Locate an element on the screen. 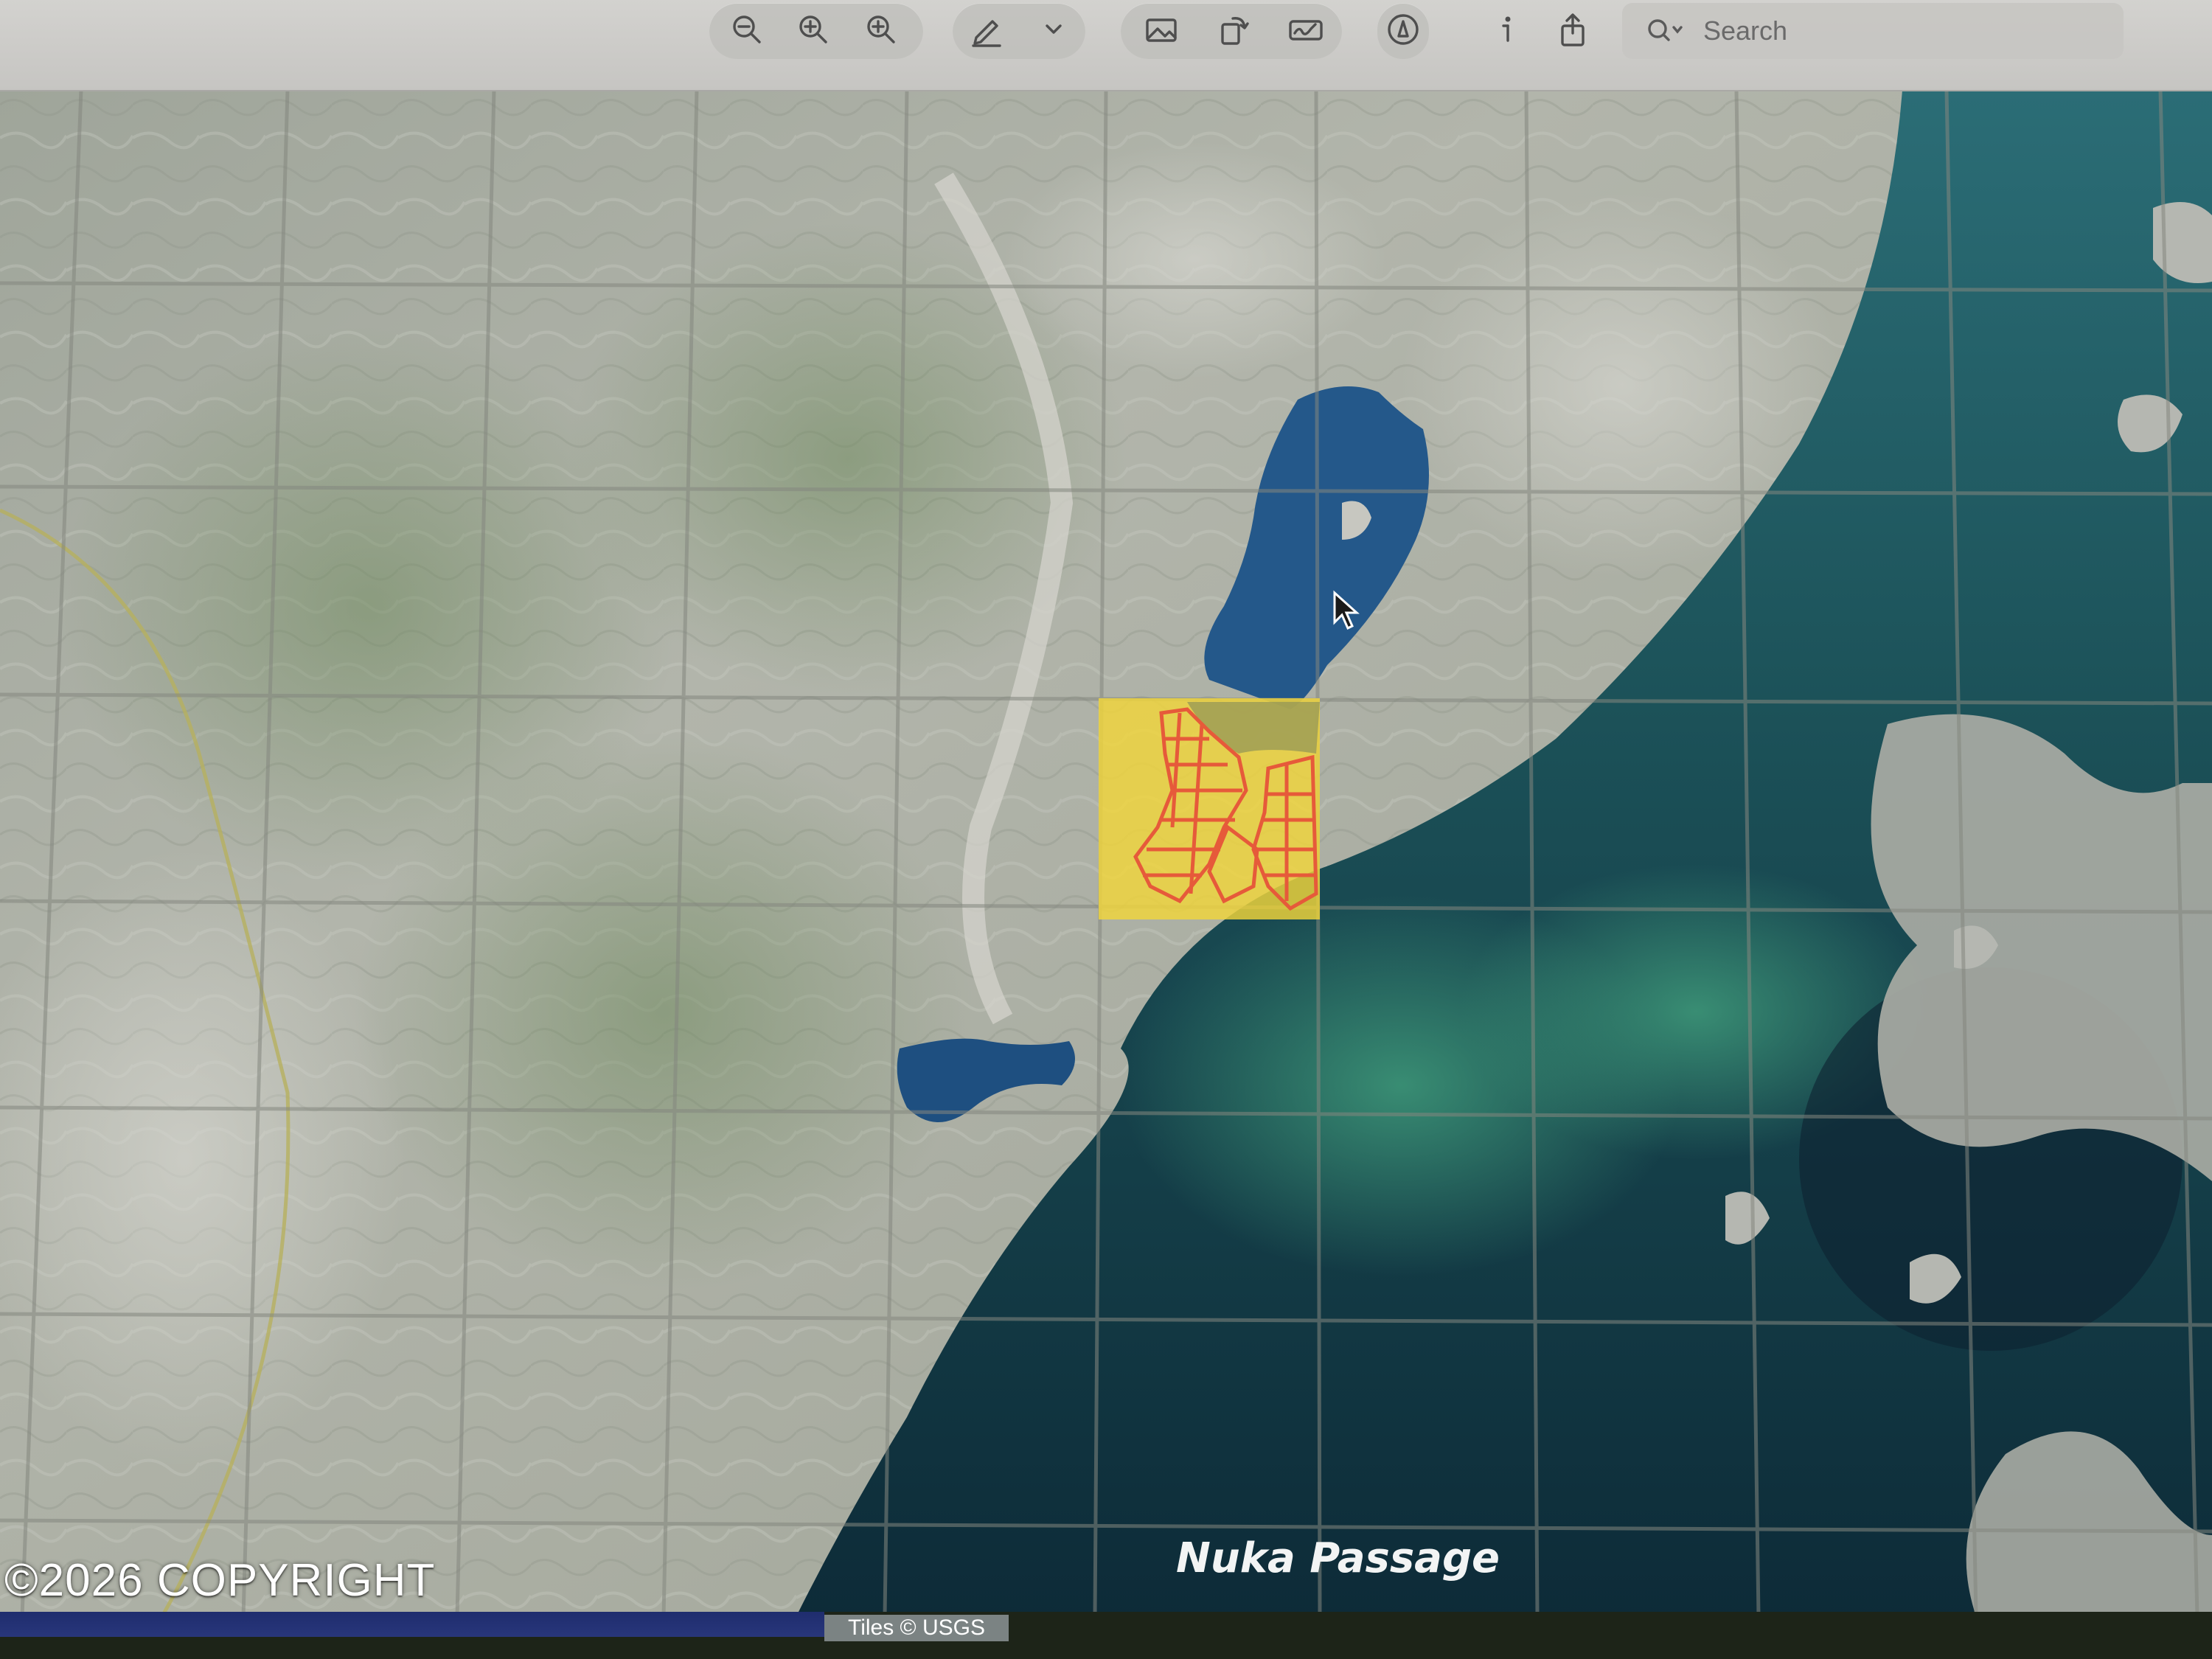  info-button is located at coordinates (1508, 29).